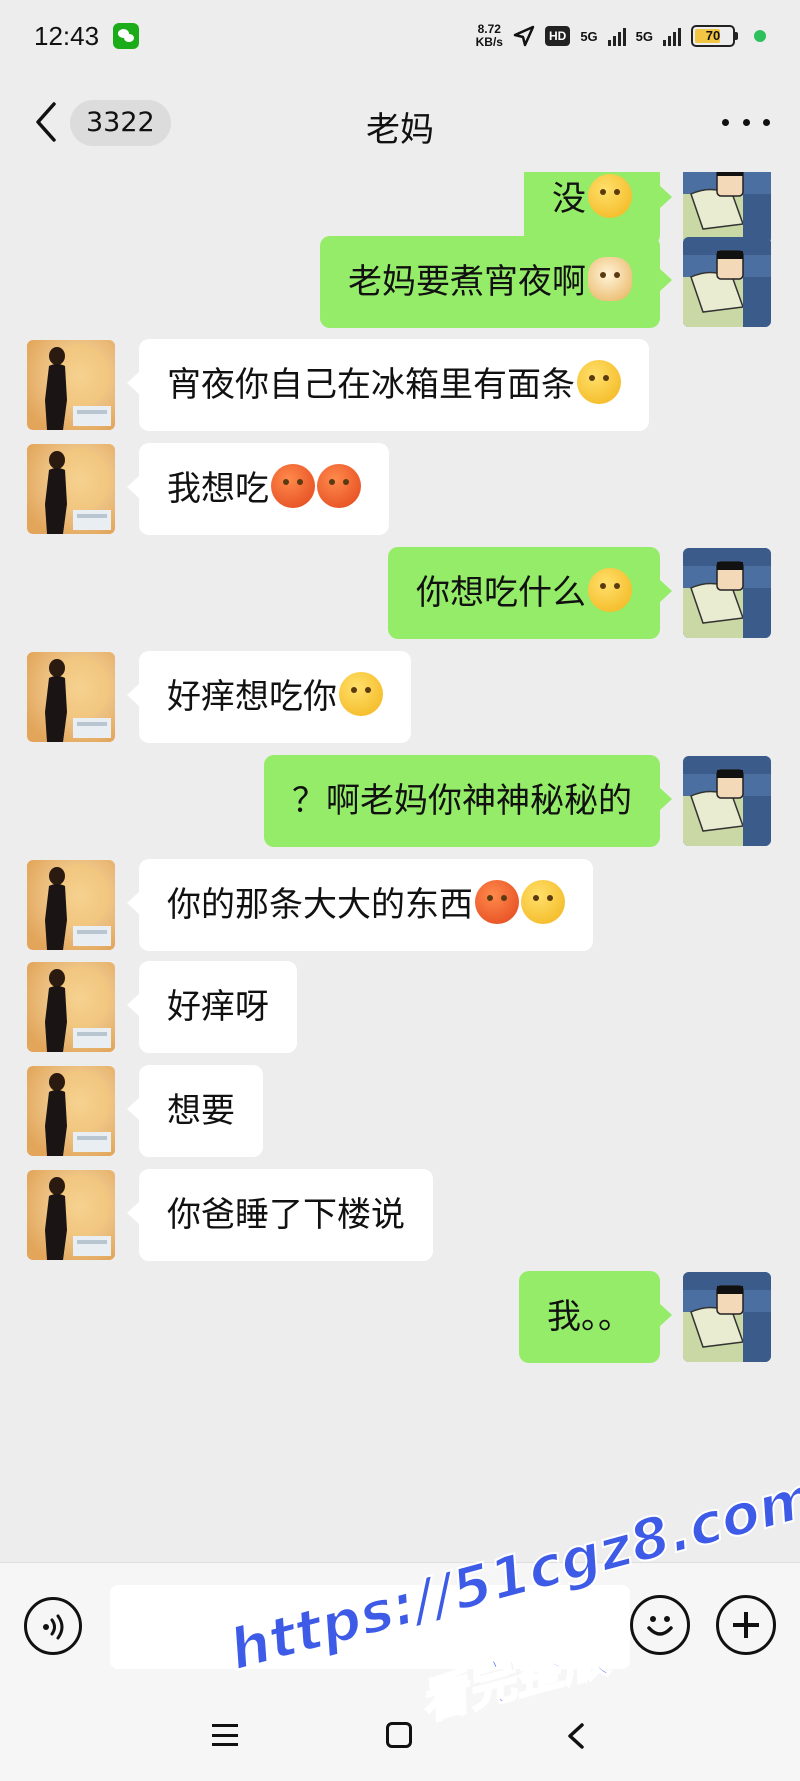  Describe the element at coordinates (201, 1111) in the screenshot. I see `message-text: 想要` at that location.